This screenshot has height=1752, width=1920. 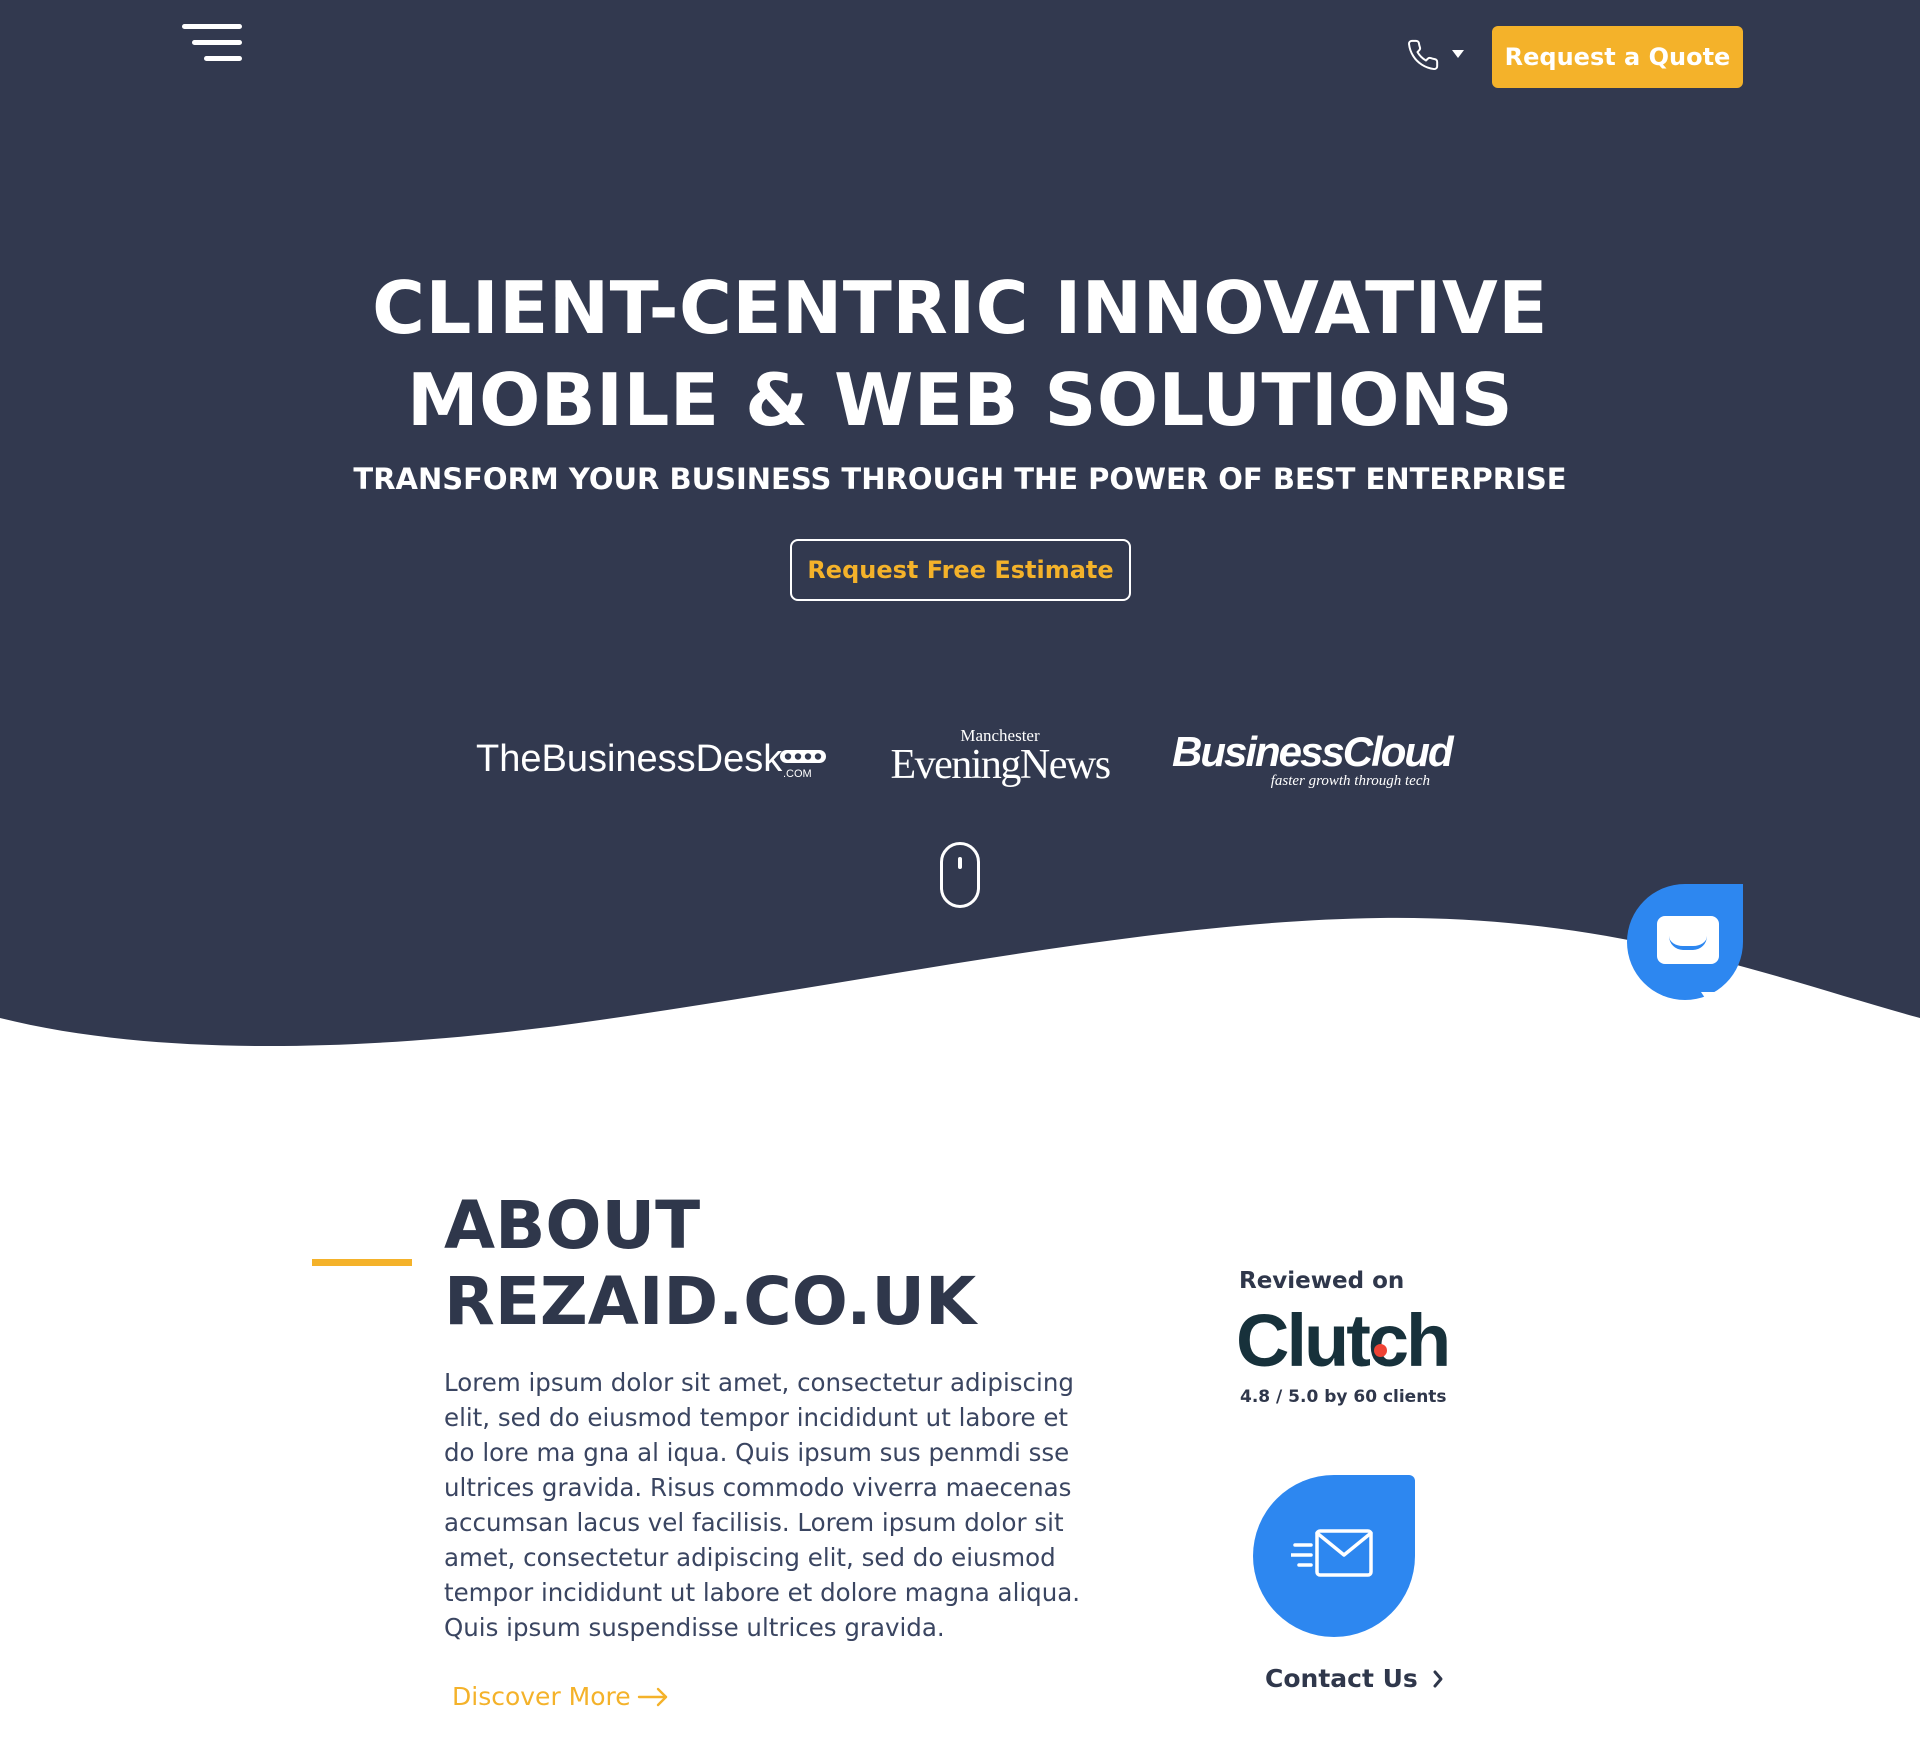 I want to click on request-quote-button: Request a Quote, so click(x=1617, y=57).